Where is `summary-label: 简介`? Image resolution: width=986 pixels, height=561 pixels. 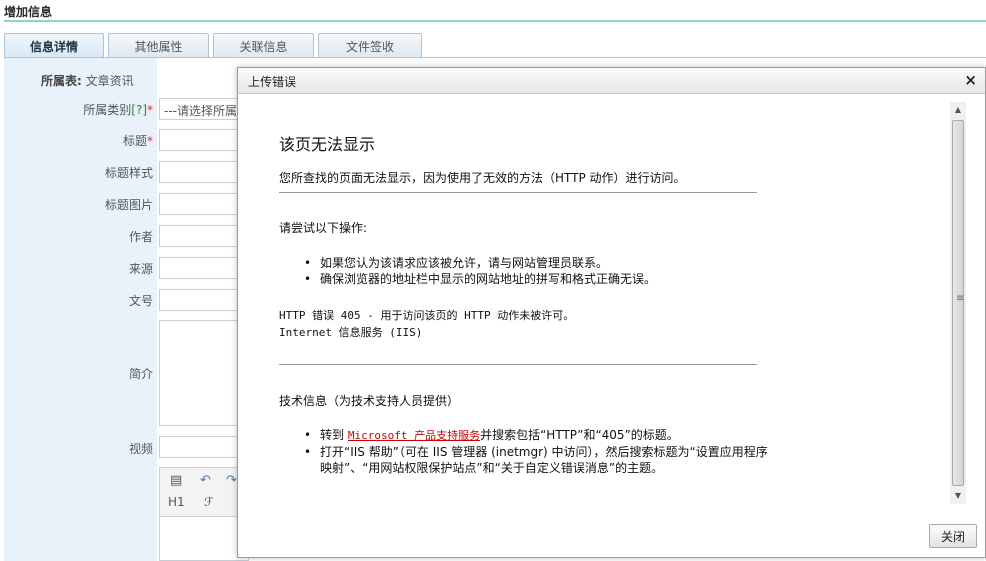 summary-label: 简介 is located at coordinates (140, 374).